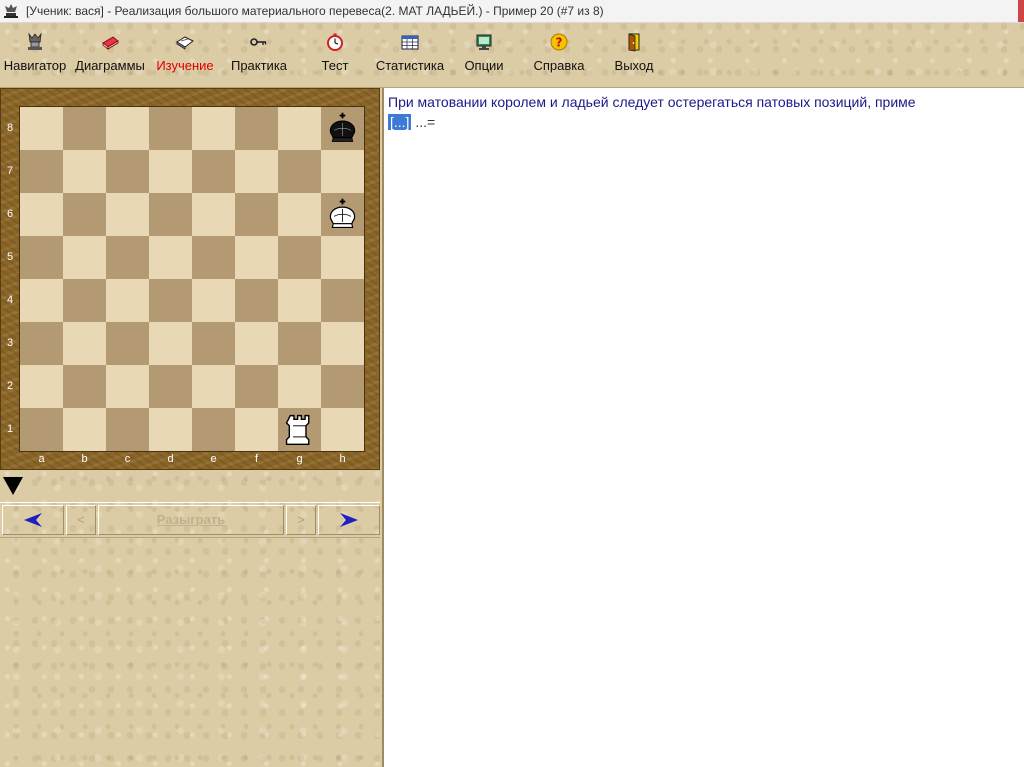 Image resolution: width=1024 pixels, height=767 pixels. What do you see at coordinates (256, 214) in the screenshot?
I see `square-f6` at bounding box center [256, 214].